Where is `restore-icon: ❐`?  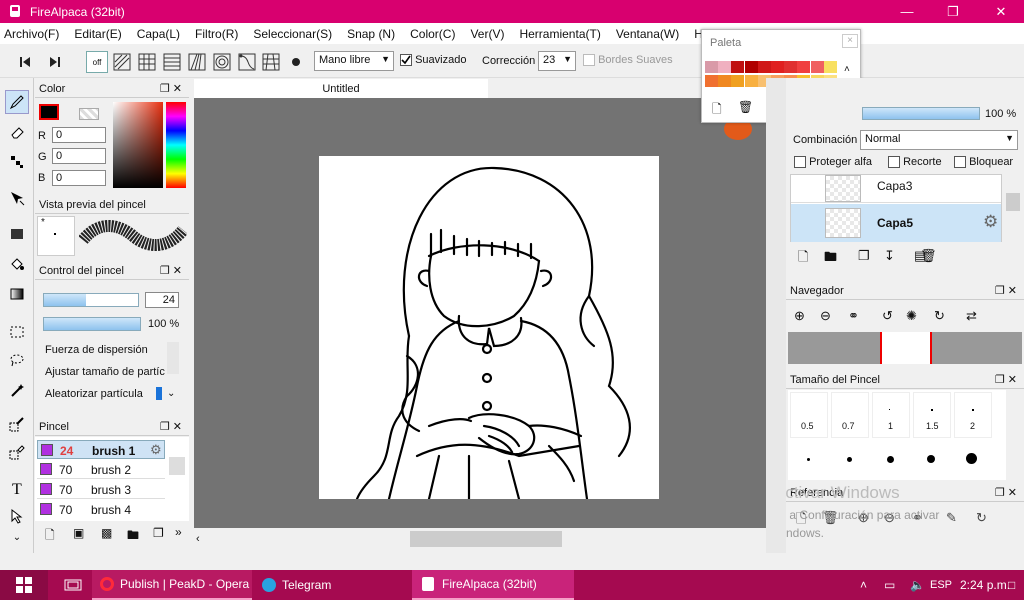 restore-icon: ❐ is located at coordinates (953, 11).